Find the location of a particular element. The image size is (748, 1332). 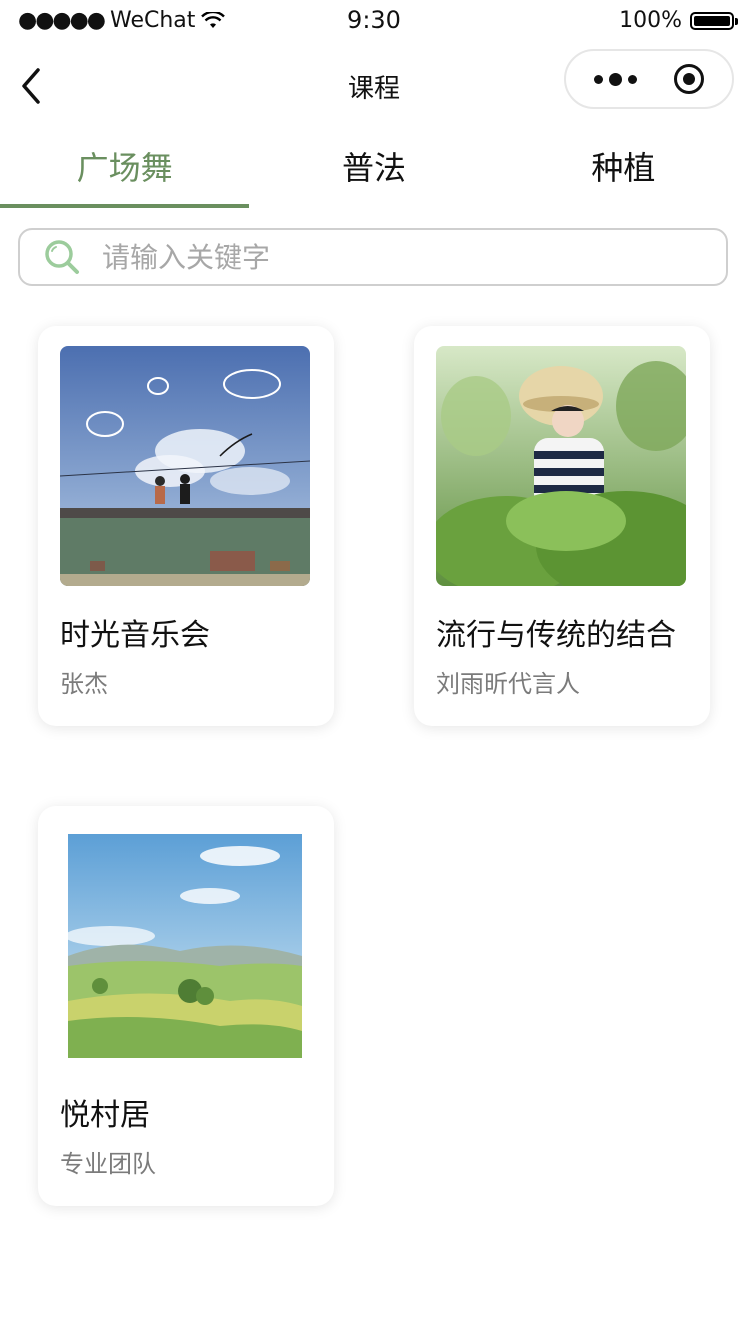

course-card: 悦村居 专业团队 is located at coordinates (186, 1006).